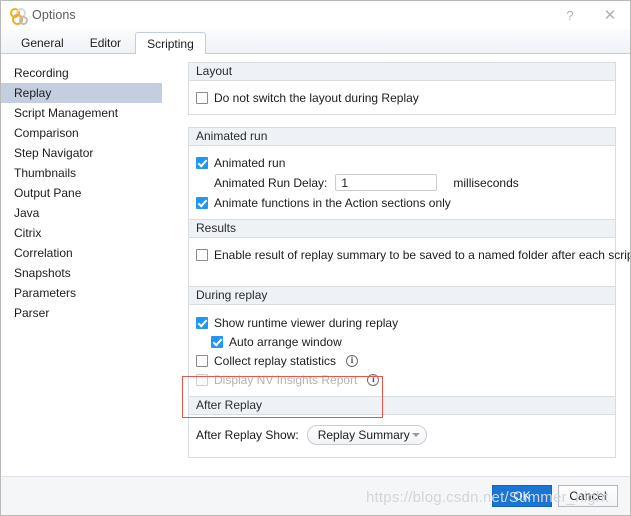 This screenshot has width=631, height=516. I want to click on checkbox-show-runtime-viewer, so click(202, 322).